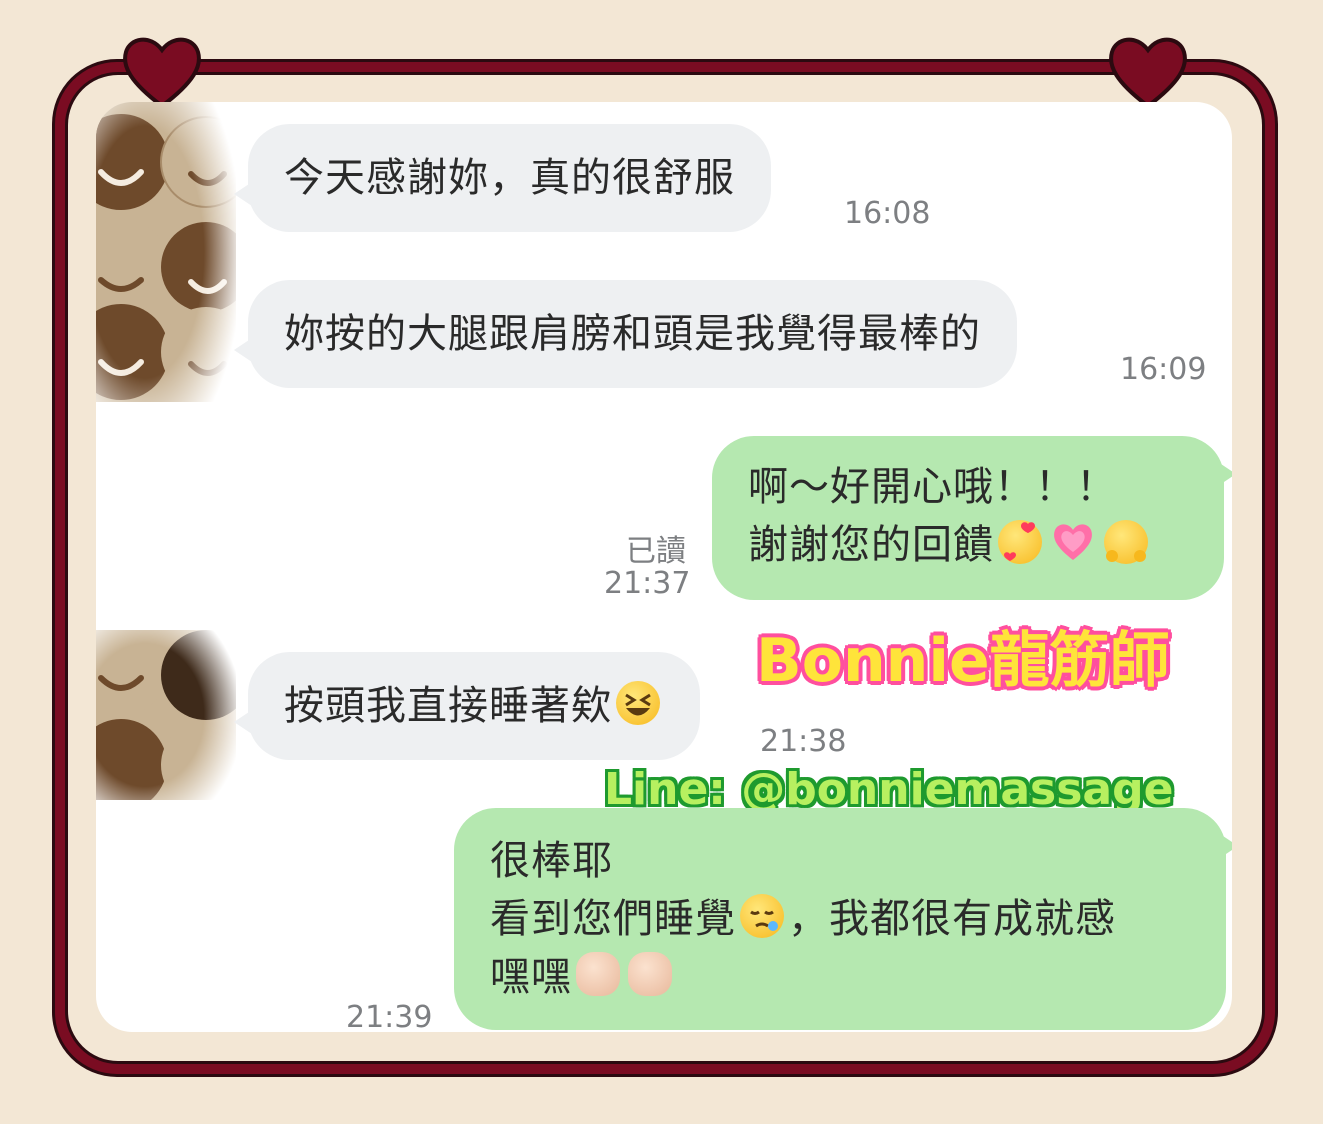 The image size is (1323, 1124). Describe the element at coordinates (389, 1016) in the screenshot. I see `message-timestamp: 21:39` at that location.